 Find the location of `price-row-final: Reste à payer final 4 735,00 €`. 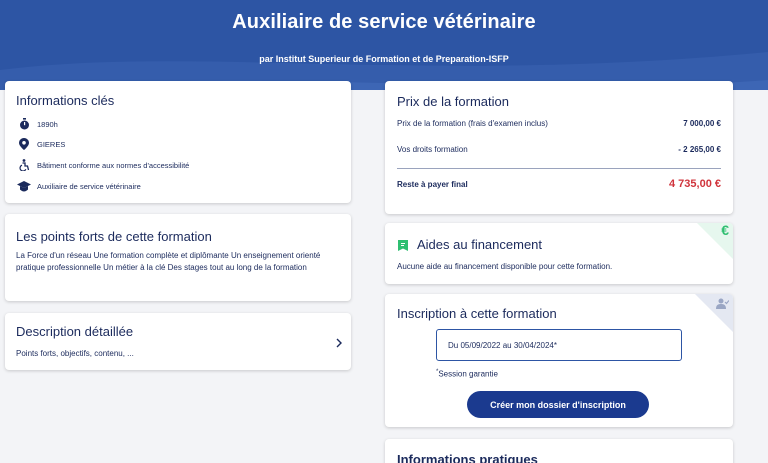

price-row-final: Reste à payer final 4 735,00 € is located at coordinates (559, 184).